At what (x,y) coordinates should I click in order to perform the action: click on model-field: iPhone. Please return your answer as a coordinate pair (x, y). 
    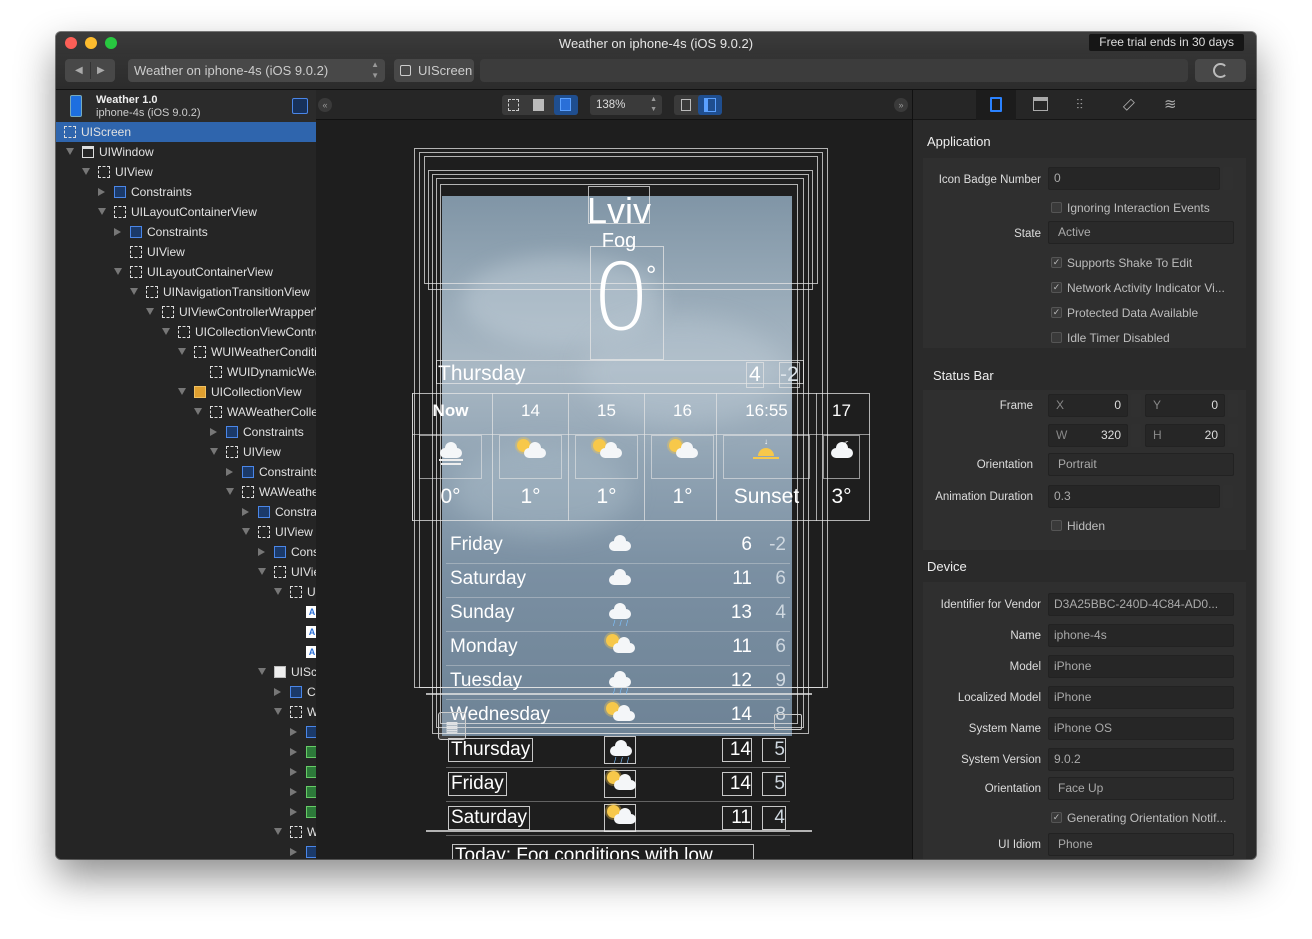
    Looking at the image, I should click on (1141, 666).